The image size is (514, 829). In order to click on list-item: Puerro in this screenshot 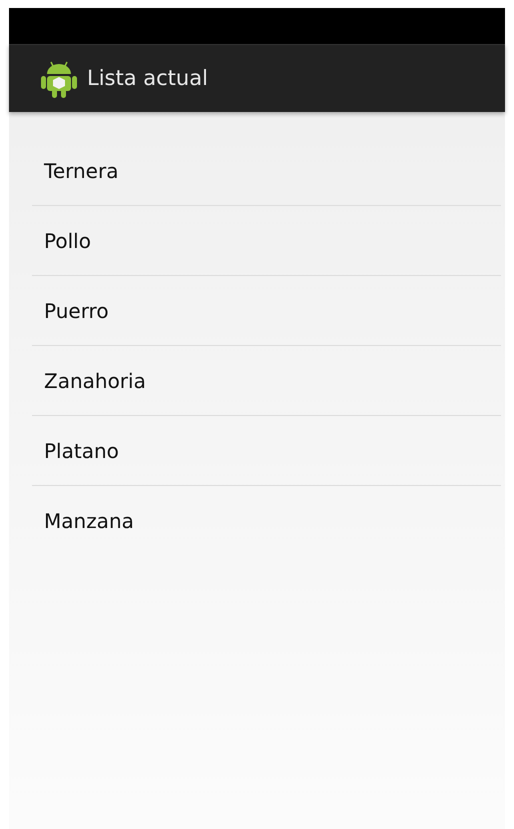, I will do `click(266, 311)`.